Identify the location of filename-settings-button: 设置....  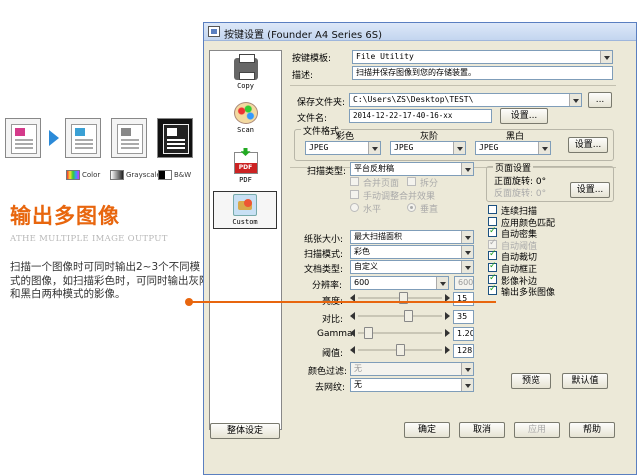
(524, 116).